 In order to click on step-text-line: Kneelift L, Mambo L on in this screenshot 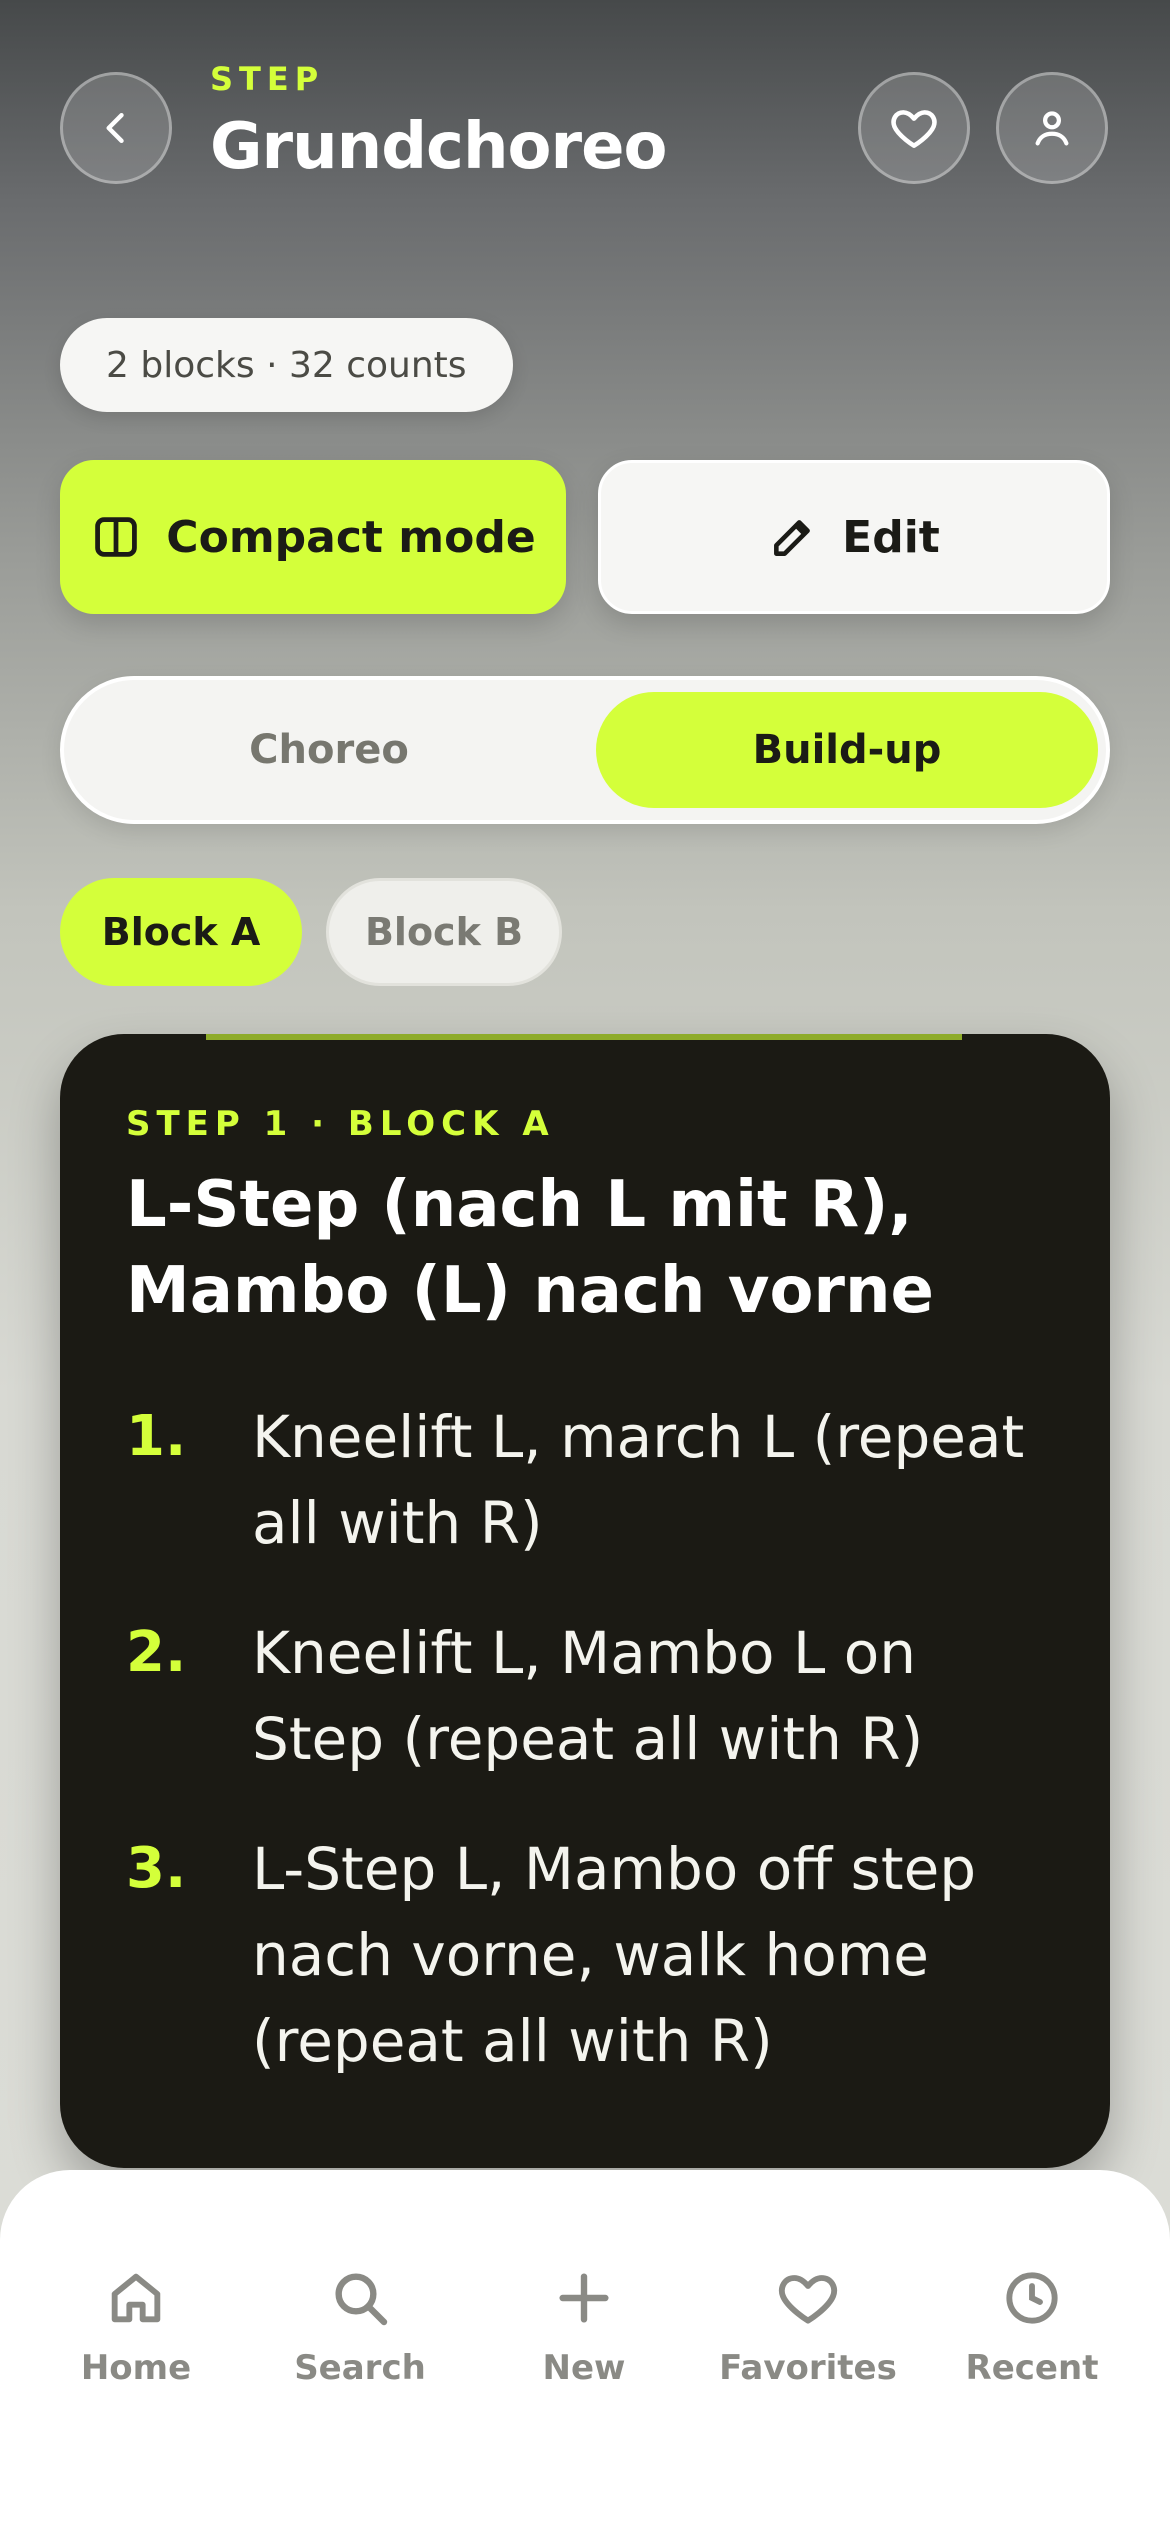, I will do `click(584, 1653)`.